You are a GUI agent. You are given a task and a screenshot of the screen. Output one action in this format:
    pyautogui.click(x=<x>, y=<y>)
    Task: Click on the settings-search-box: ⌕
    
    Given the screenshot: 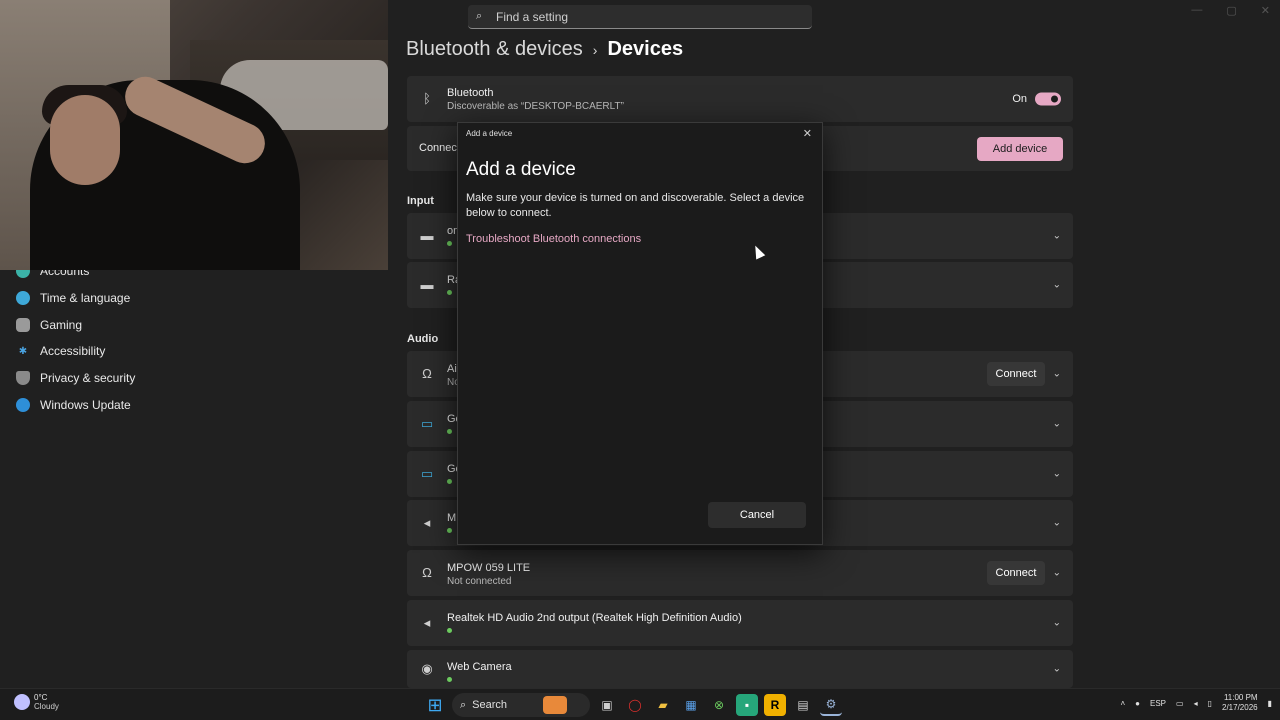 What is the action you would take?
    pyautogui.click(x=640, y=17)
    